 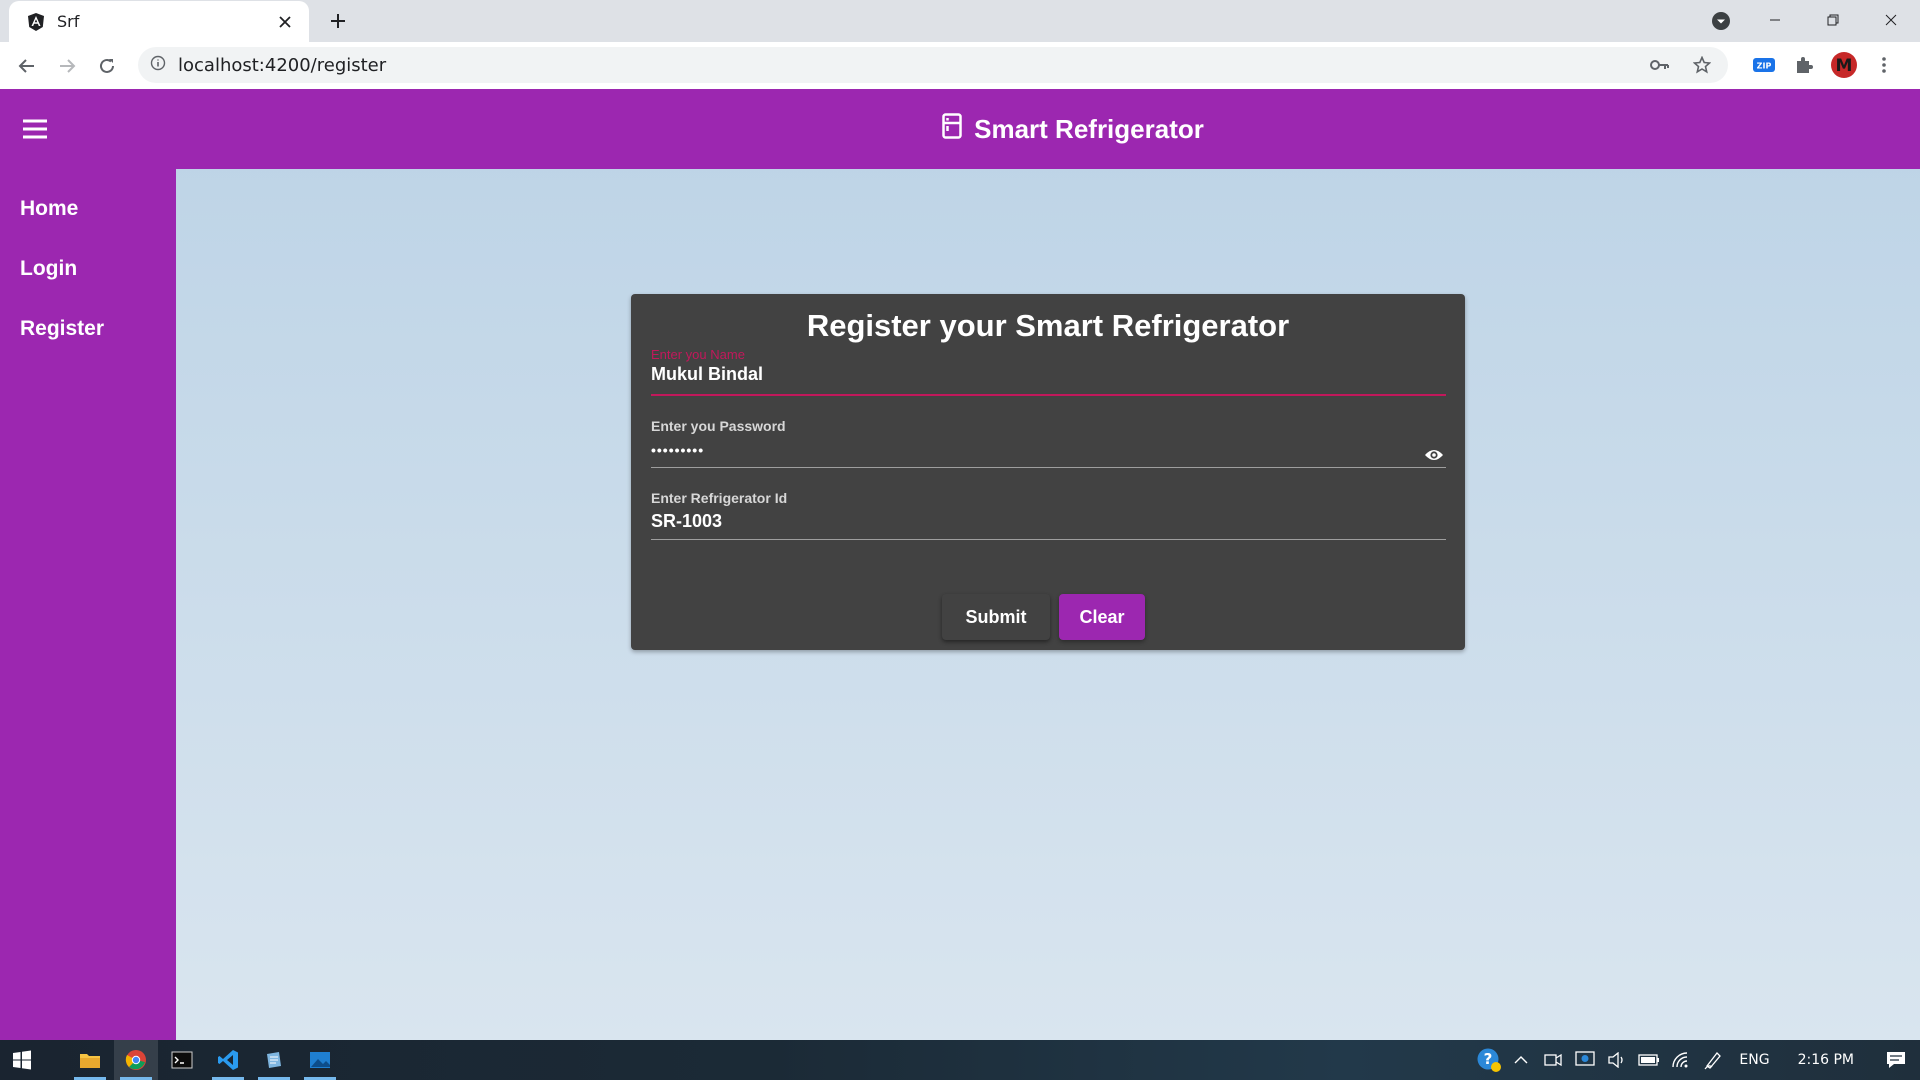 I want to click on visibility-eye-icon, so click(x=1434, y=455).